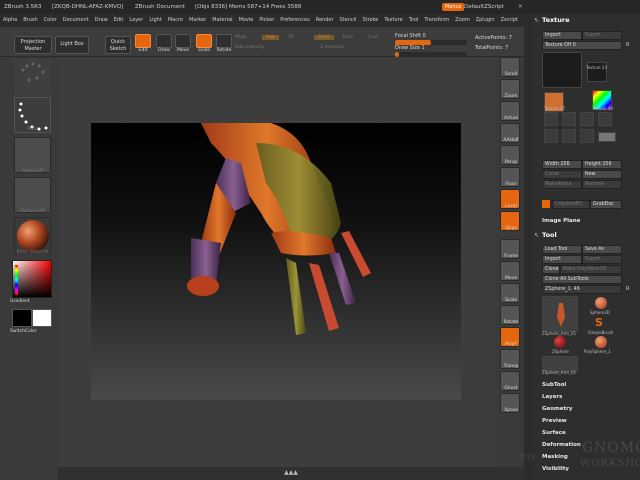  What do you see at coordinates (32, 301) in the screenshot?
I see `gradient-label: Gradient` at bounding box center [32, 301].